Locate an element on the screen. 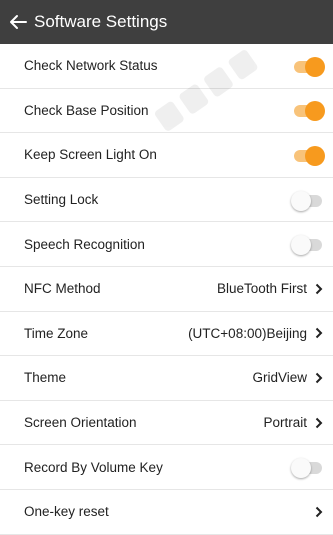  check-base-position-toggle is located at coordinates (308, 110).